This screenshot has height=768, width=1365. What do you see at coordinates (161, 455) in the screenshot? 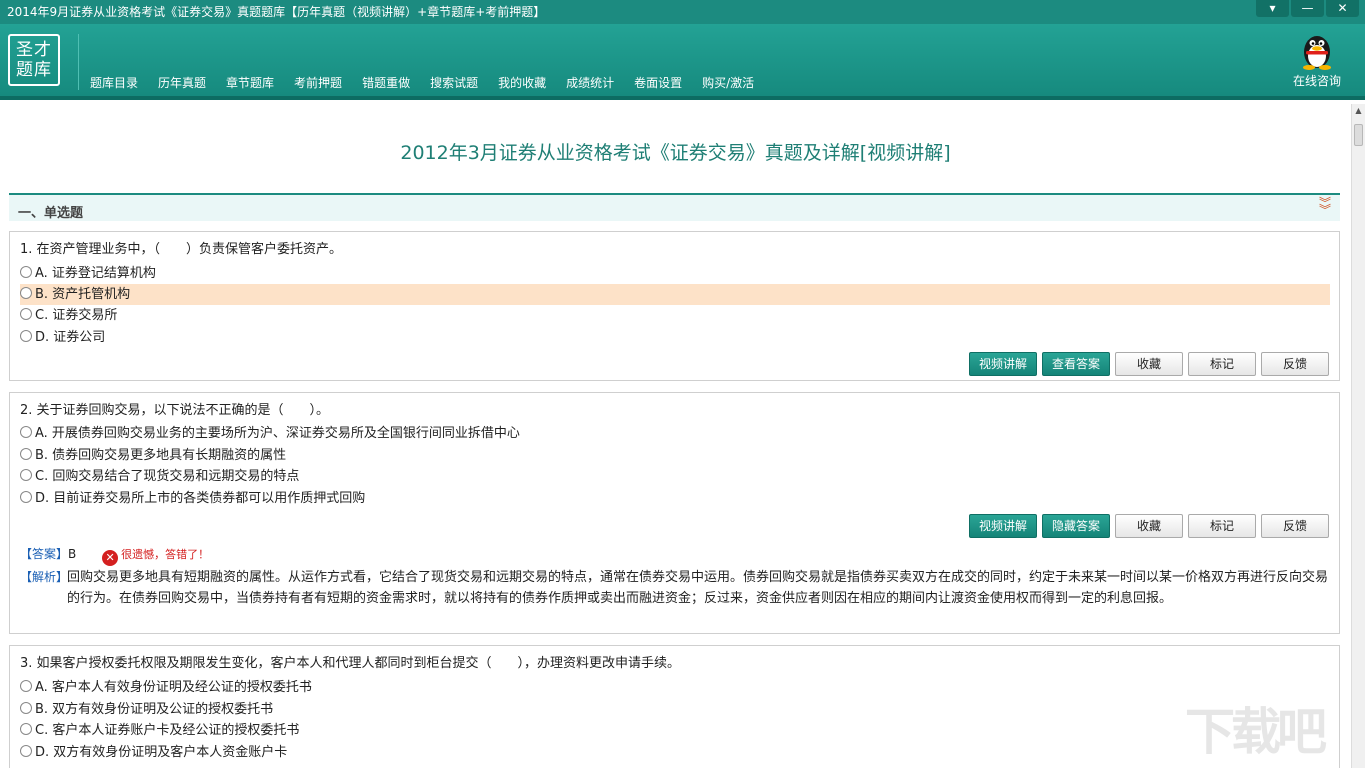
I see `option-label: B. 债券回购交易更多地具有长期融资的属性` at bounding box center [161, 455].